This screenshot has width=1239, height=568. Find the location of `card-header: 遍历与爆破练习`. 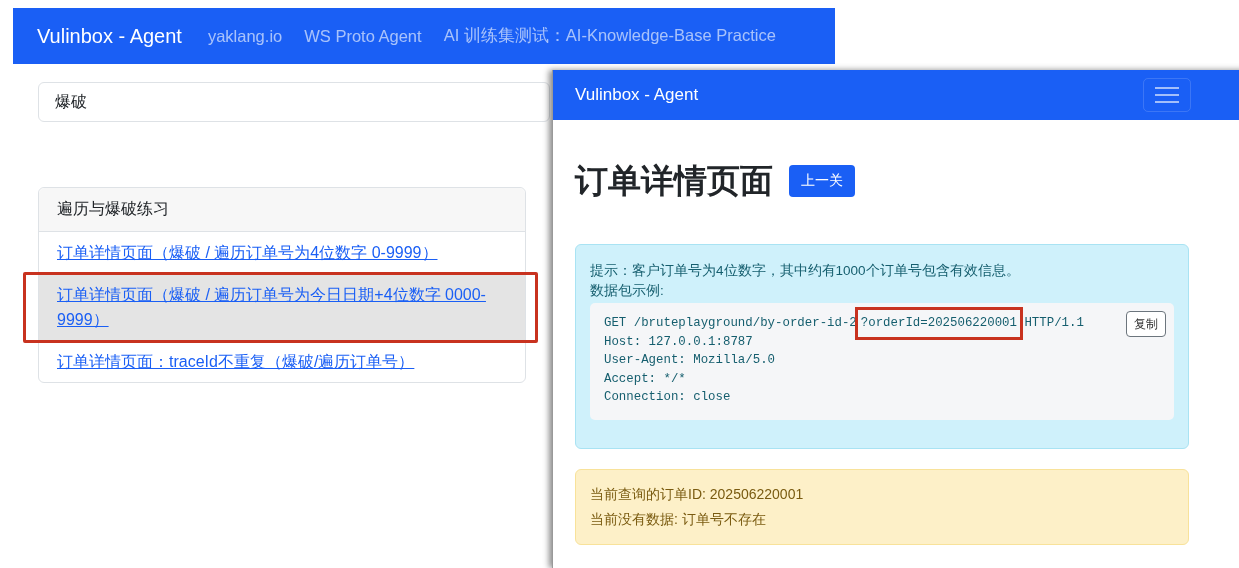

card-header: 遍历与爆破练习 is located at coordinates (282, 210).